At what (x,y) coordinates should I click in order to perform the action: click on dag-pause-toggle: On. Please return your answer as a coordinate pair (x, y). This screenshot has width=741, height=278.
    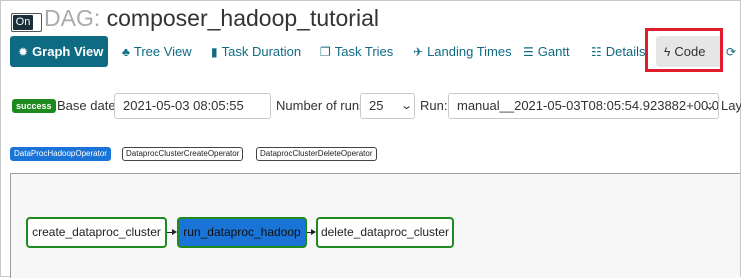
    Looking at the image, I should click on (26, 22).